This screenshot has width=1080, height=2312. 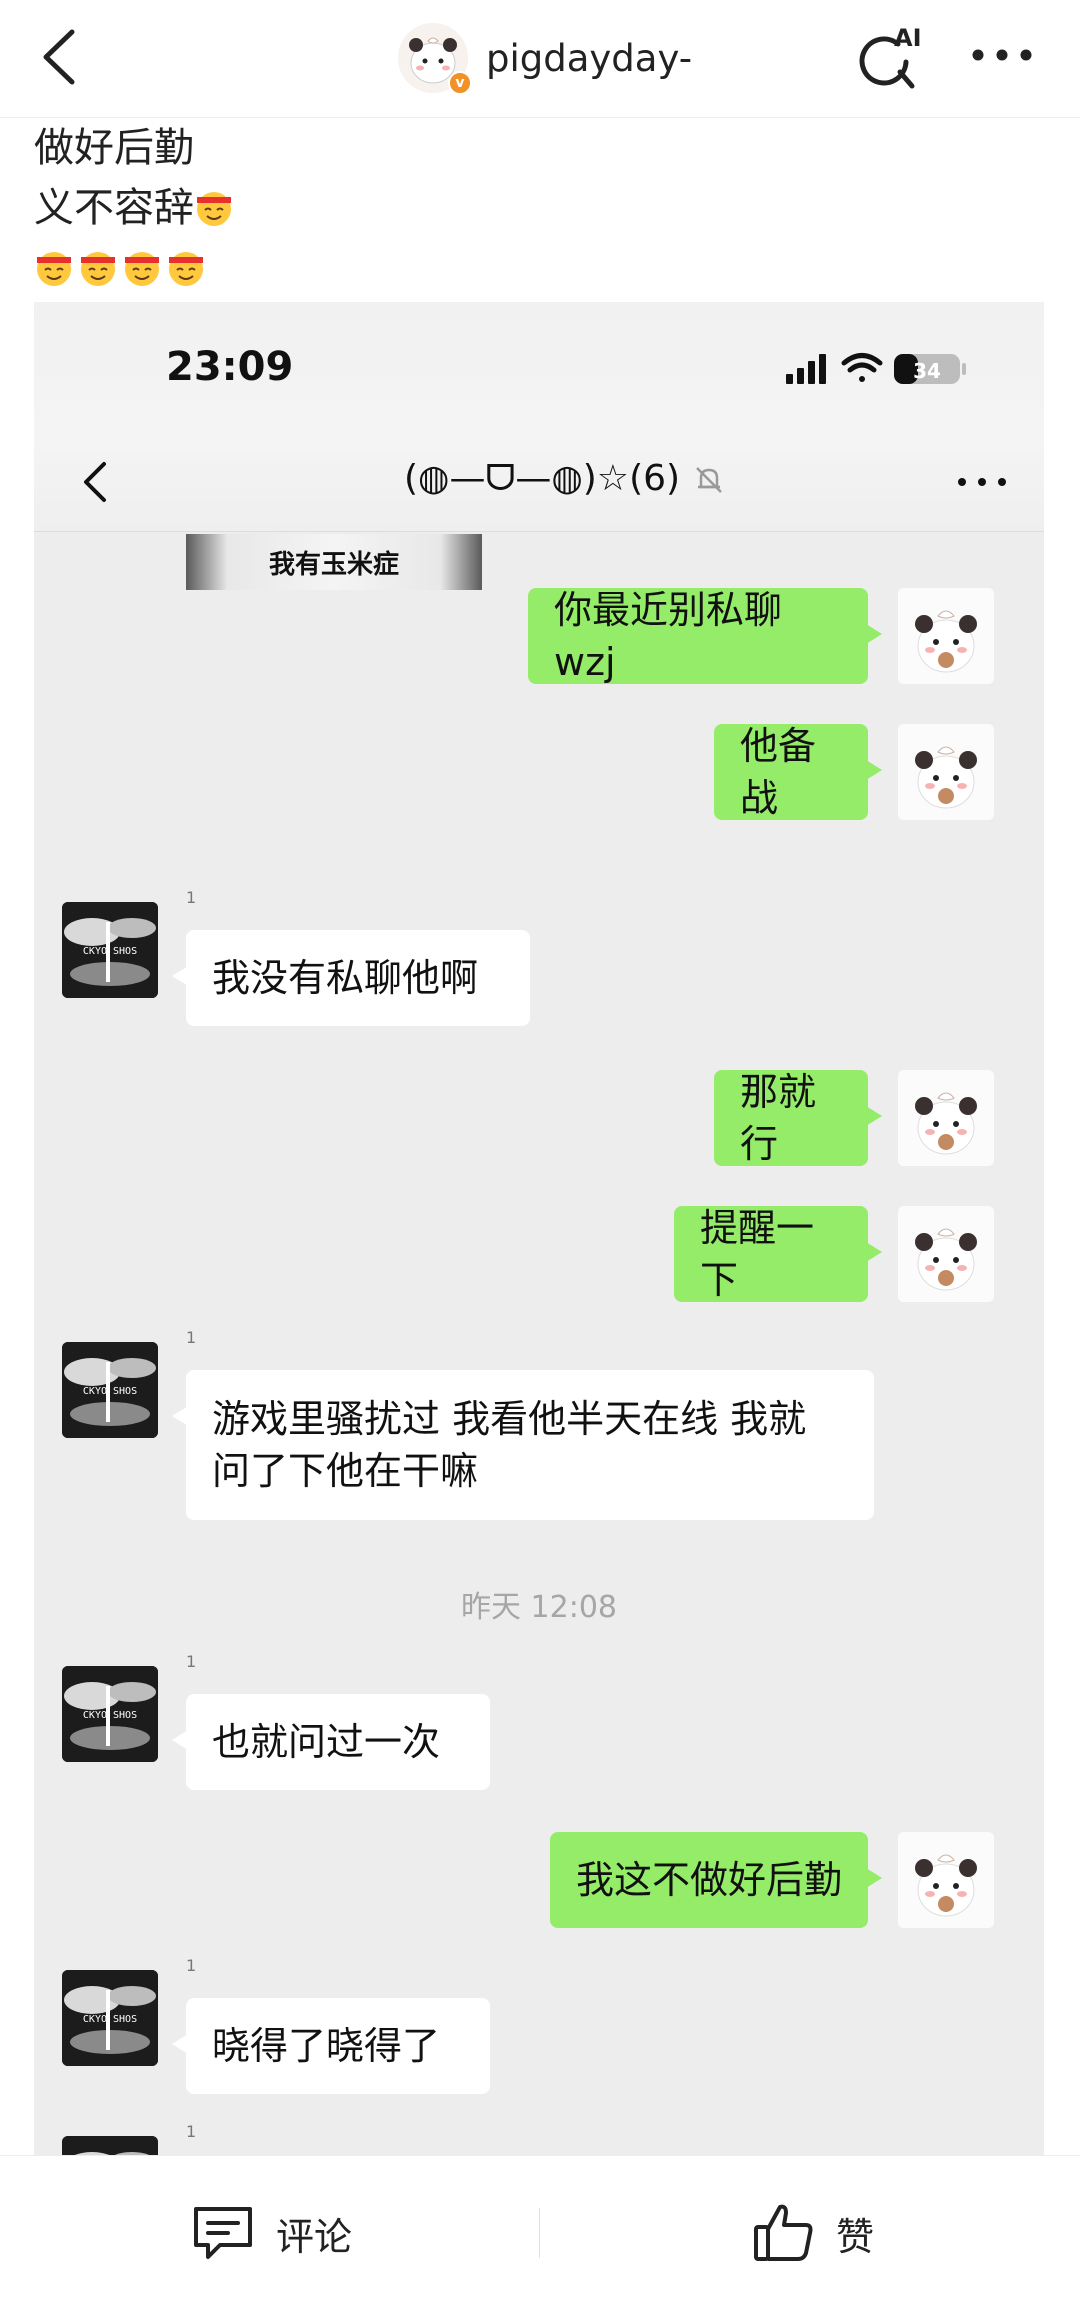 What do you see at coordinates (890, 58) in the screenshot?
I see `ai-search-icon: AI` at bounding box center [890, 58].